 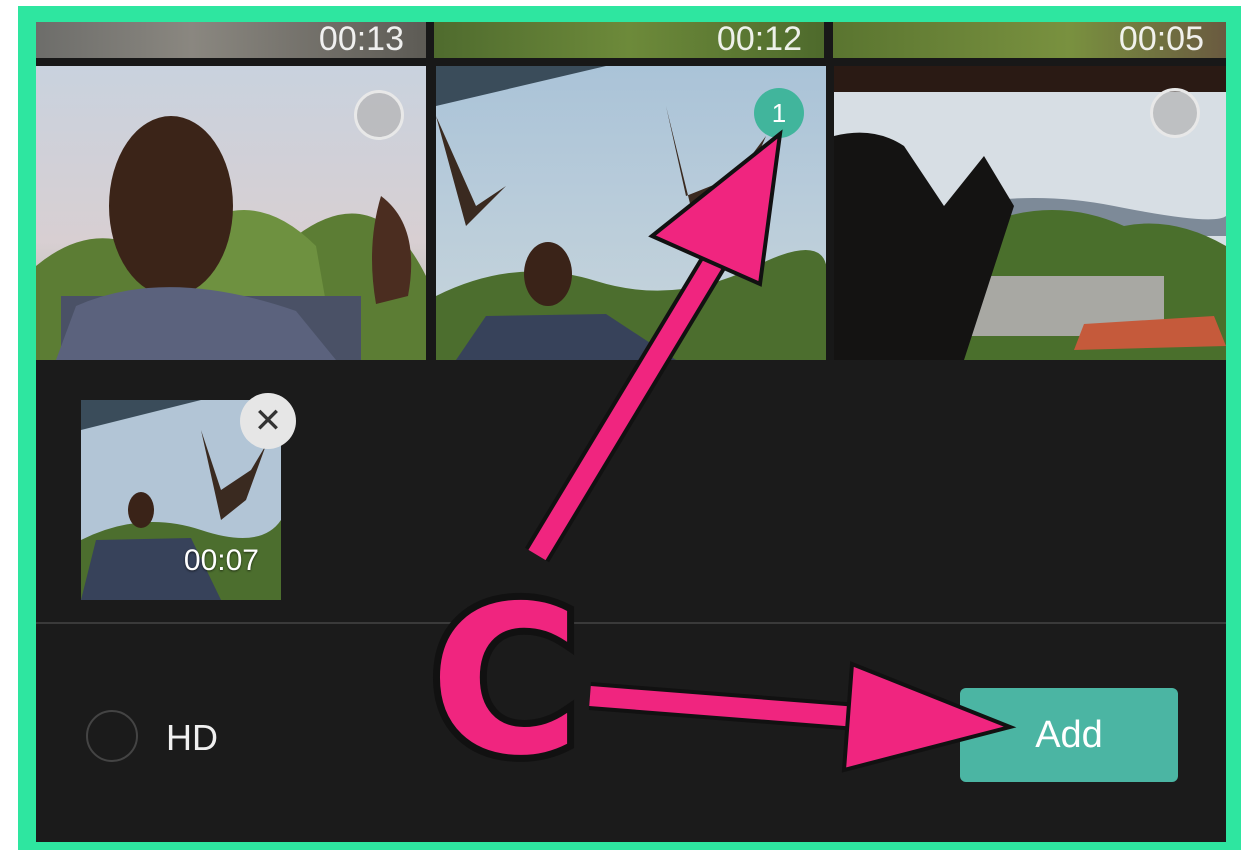 I want to click on gallery-thumb-selfie, so click(x=231, y=213).